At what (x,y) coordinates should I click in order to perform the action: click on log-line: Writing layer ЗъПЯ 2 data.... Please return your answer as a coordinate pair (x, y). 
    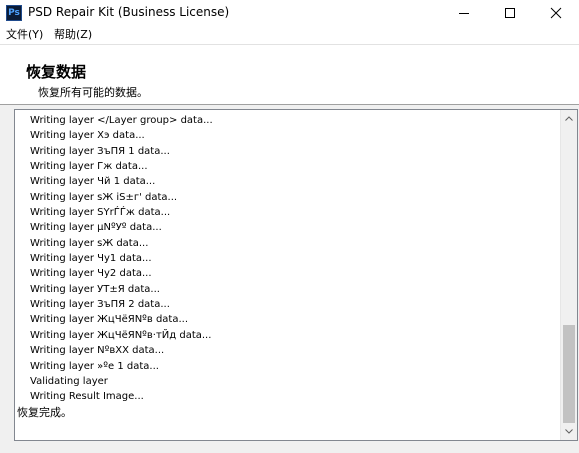
    Looking at the image, I should click on (100, 305).